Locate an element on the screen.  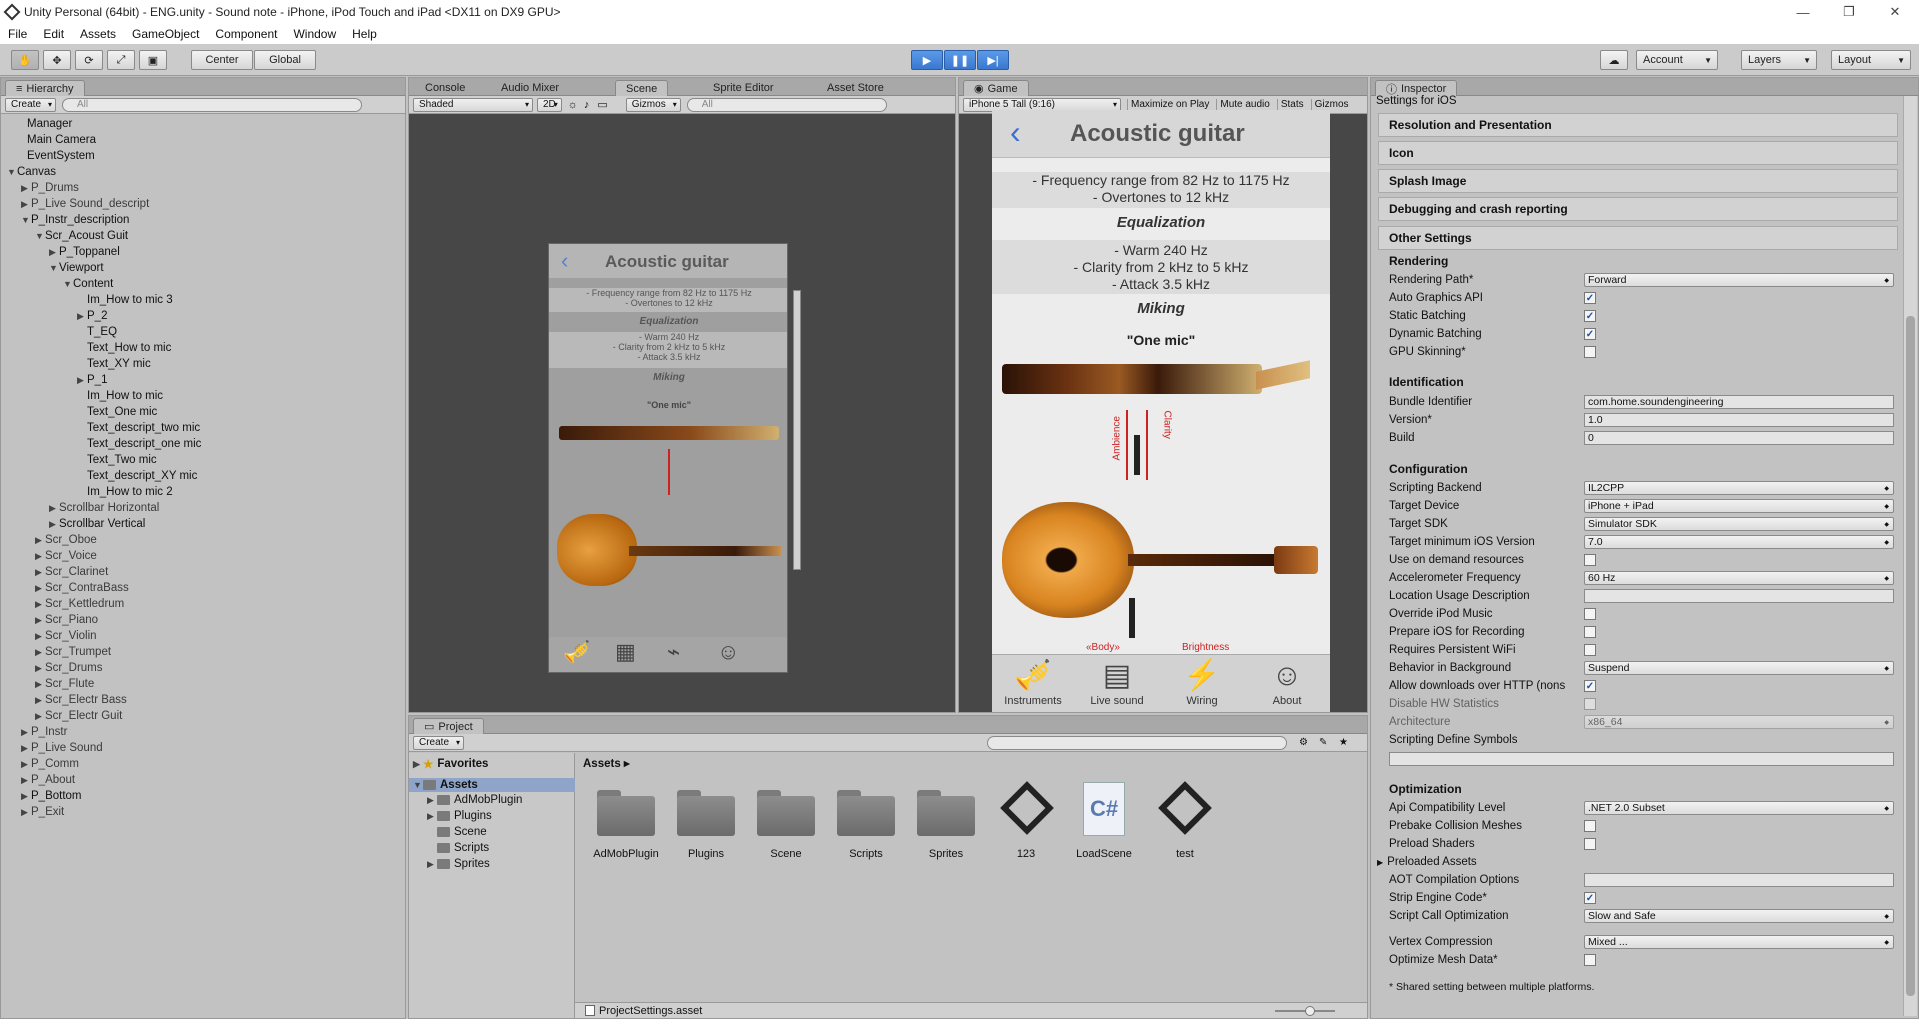
hierarchy-item: ▶ P_2 is located at coordinates (92, 316).